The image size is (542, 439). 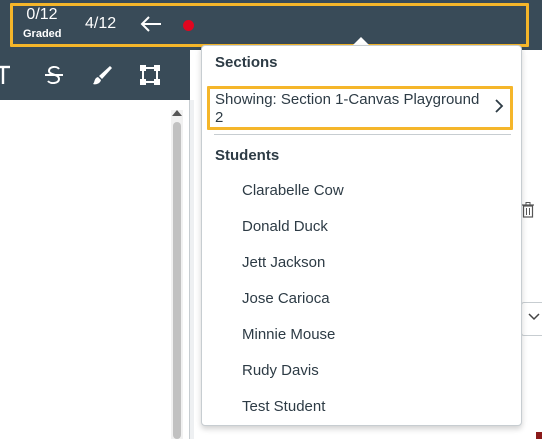 What do you see at coordinates (54, 75) in the screenshot?
I see `strikethrough-icon` at bounding box center [54, 75].